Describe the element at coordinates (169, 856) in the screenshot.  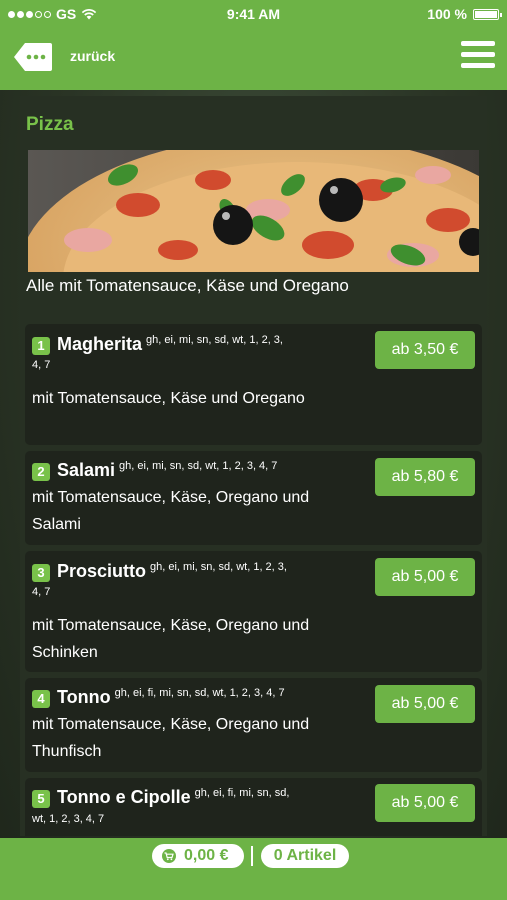
I see `cart-icon` at that location.